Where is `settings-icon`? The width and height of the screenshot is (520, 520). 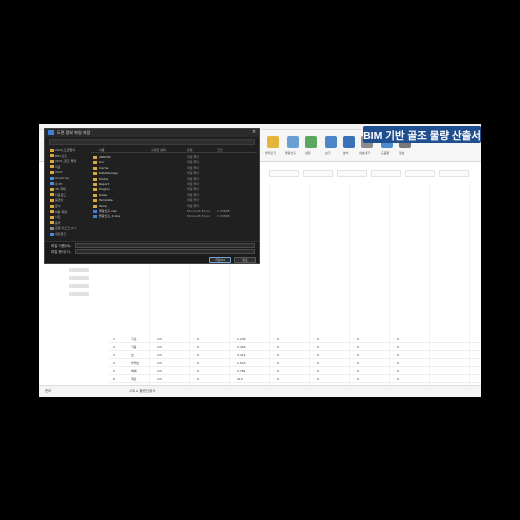 settings-icon is located at coordinates (311, 142).